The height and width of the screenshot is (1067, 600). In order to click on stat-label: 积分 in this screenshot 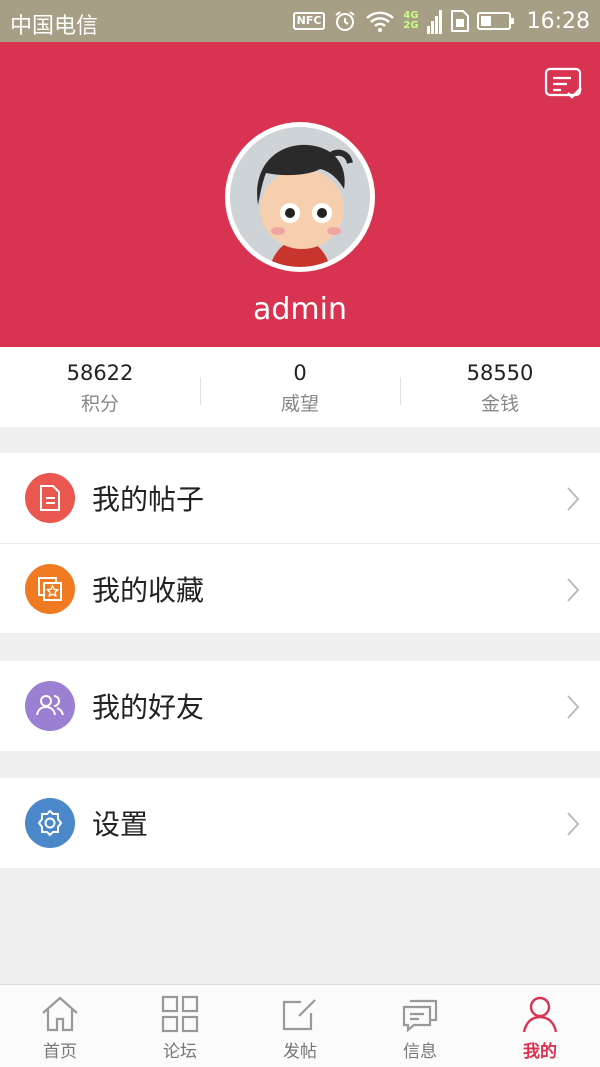, I will do `click(99, 404)`.